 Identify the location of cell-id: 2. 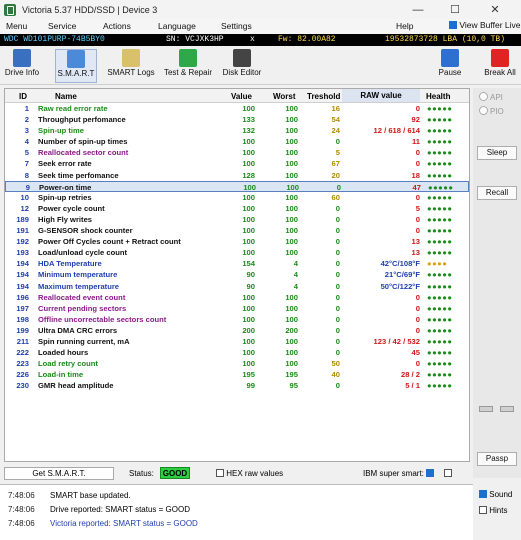
(26, 120).